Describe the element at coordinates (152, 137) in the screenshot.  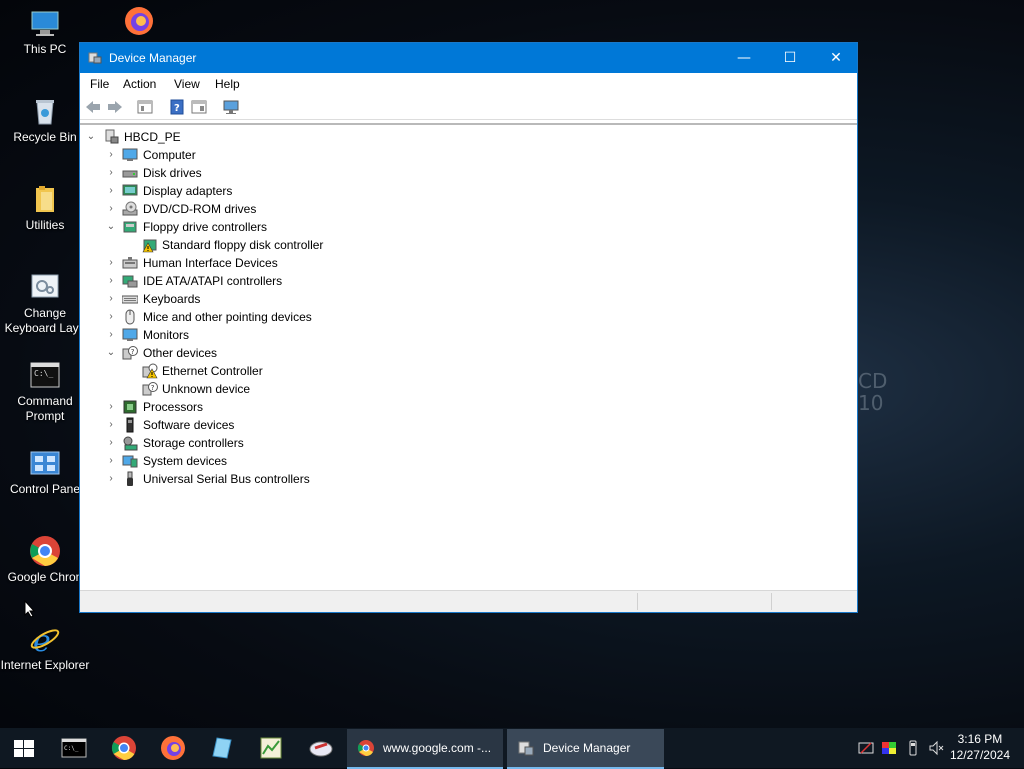
I see `tree-root-label: HBCD_PE` at that location.